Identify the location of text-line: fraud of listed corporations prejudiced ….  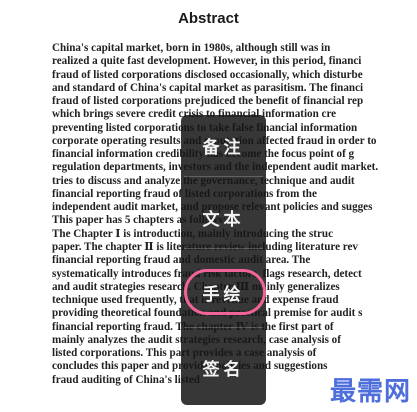
(208, 101).